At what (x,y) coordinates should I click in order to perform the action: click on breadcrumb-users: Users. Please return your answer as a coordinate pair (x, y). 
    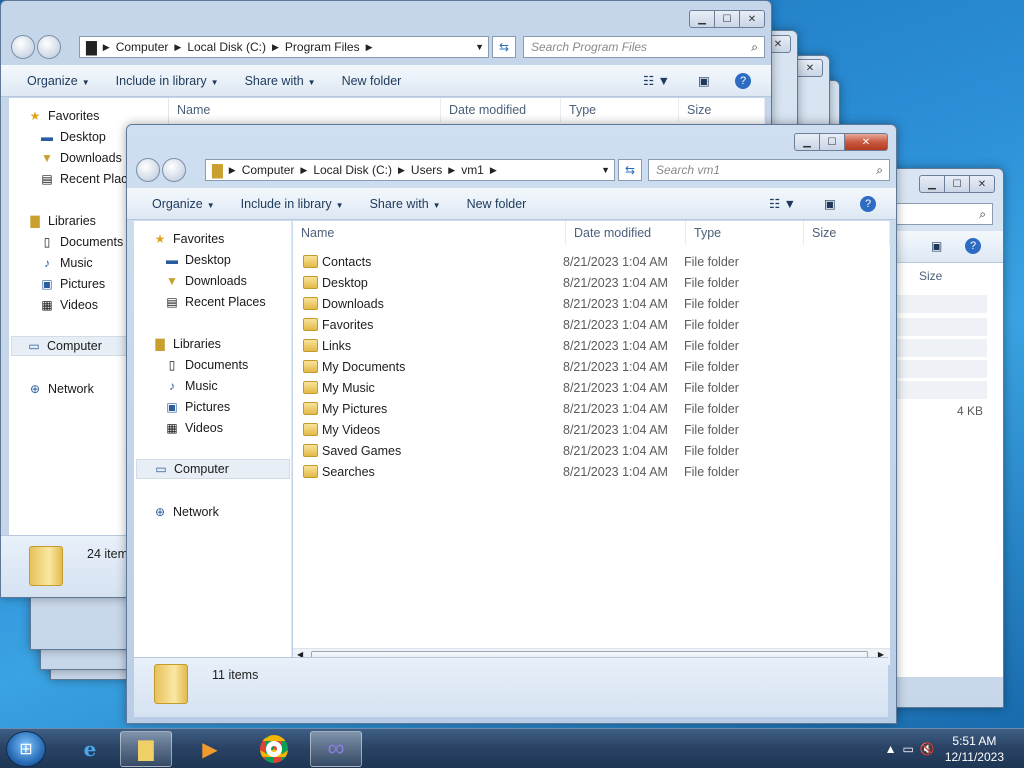
    Looking at the image, I should click on (426, 170).